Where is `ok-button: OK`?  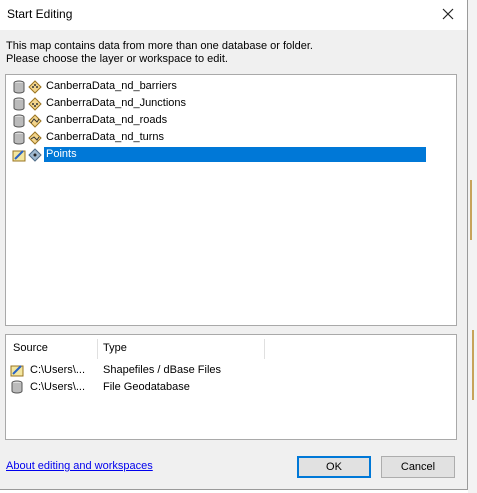
ok-button: OK is located at coordinates (334, 467).